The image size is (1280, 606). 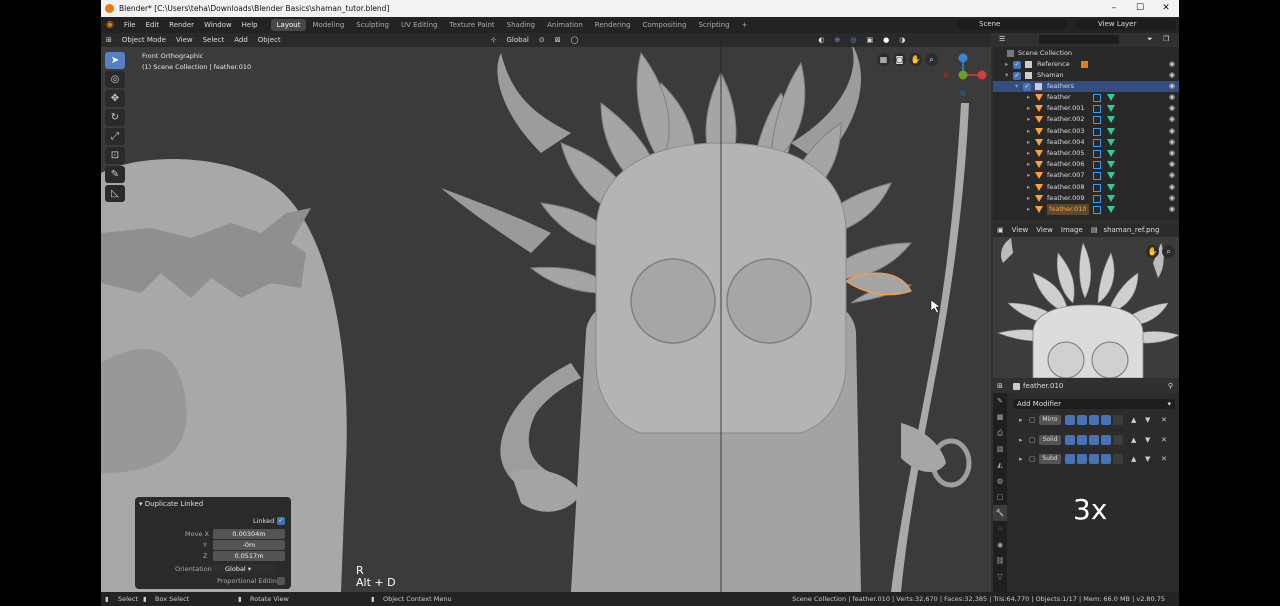 What do you see at coordinates (1170, 386) in the screenshot?
I see `pin-icon: ⚲` at bounding box center [1170, 386].